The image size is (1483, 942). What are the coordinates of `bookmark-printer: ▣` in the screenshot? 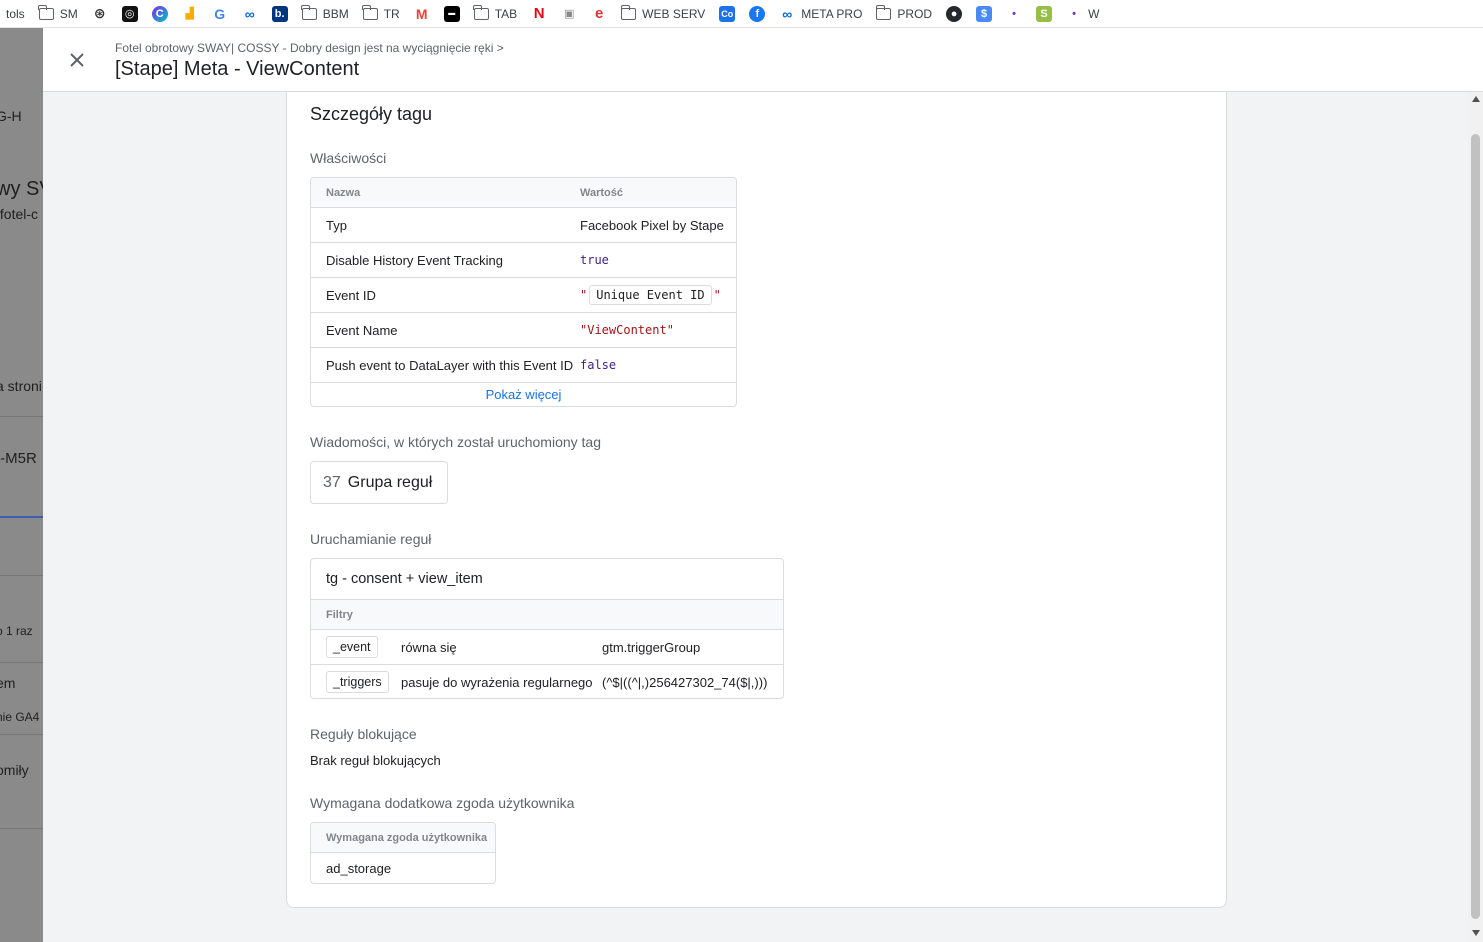 It's located at (569, 14).